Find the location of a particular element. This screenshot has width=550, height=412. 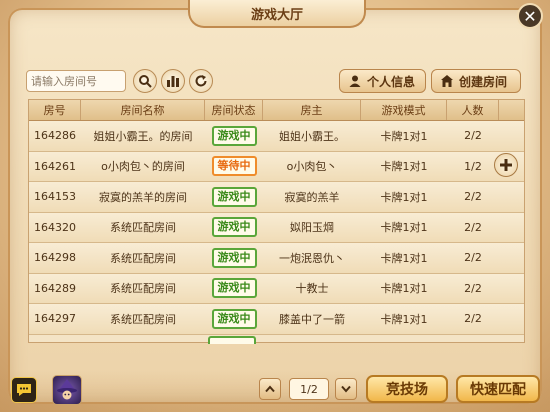

page-down-button is located at coordinates (346, 389).